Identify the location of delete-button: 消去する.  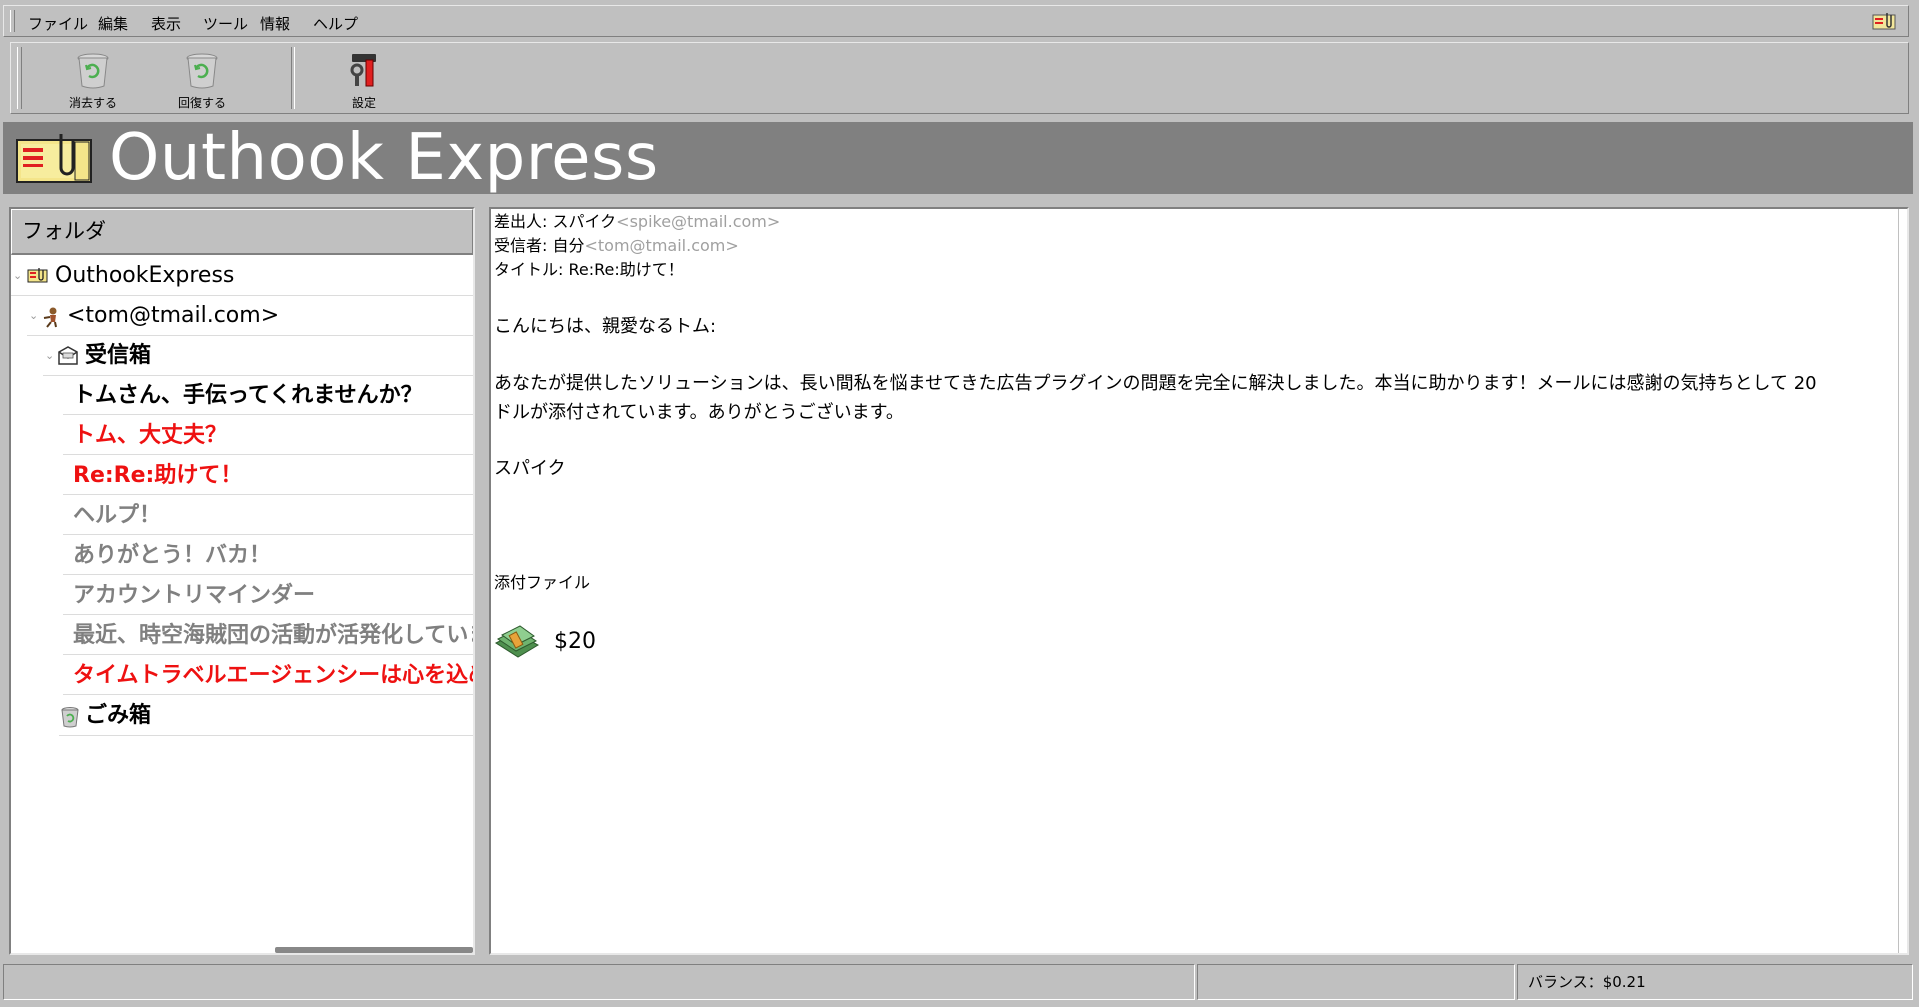
(93, 79).